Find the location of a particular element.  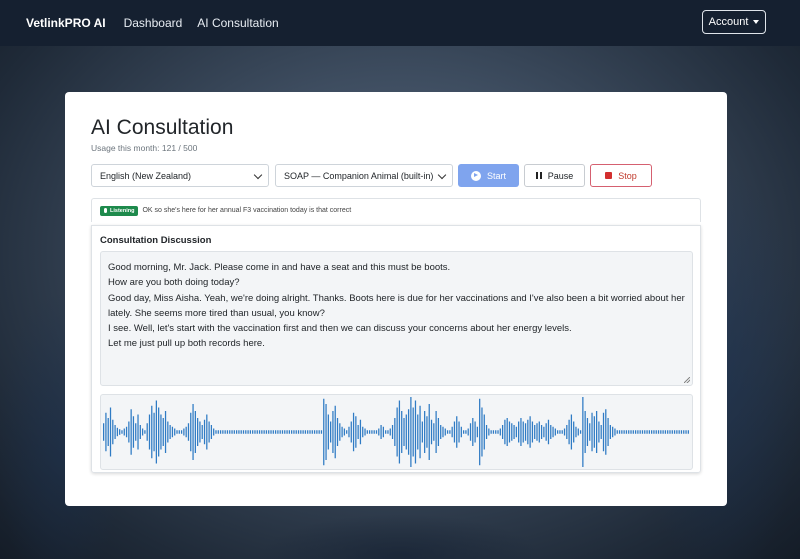

stop-button: Stop is located at coordinates (621, 175).